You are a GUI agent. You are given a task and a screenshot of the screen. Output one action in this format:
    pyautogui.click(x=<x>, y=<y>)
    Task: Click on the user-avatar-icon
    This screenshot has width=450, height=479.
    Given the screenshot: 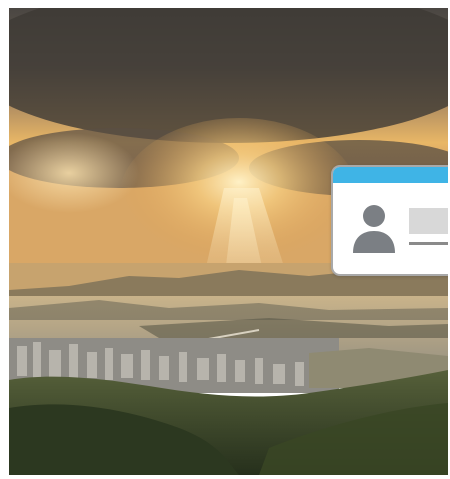 What is the action you would take?
    pyautogui.click(x=374, y=229)
    